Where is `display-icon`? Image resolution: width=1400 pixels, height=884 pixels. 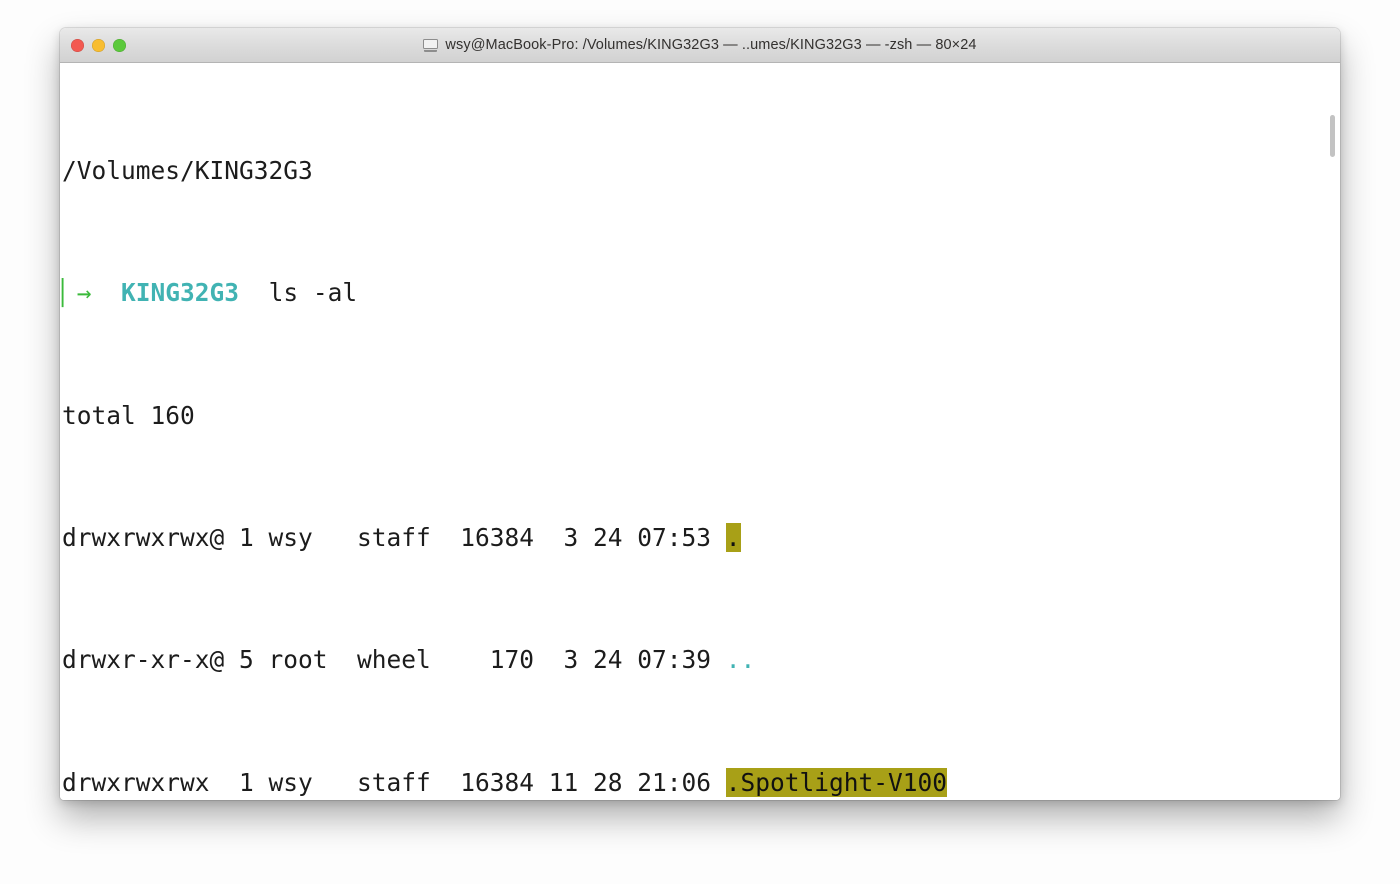
display-icon is located at coordinates (431, 45).